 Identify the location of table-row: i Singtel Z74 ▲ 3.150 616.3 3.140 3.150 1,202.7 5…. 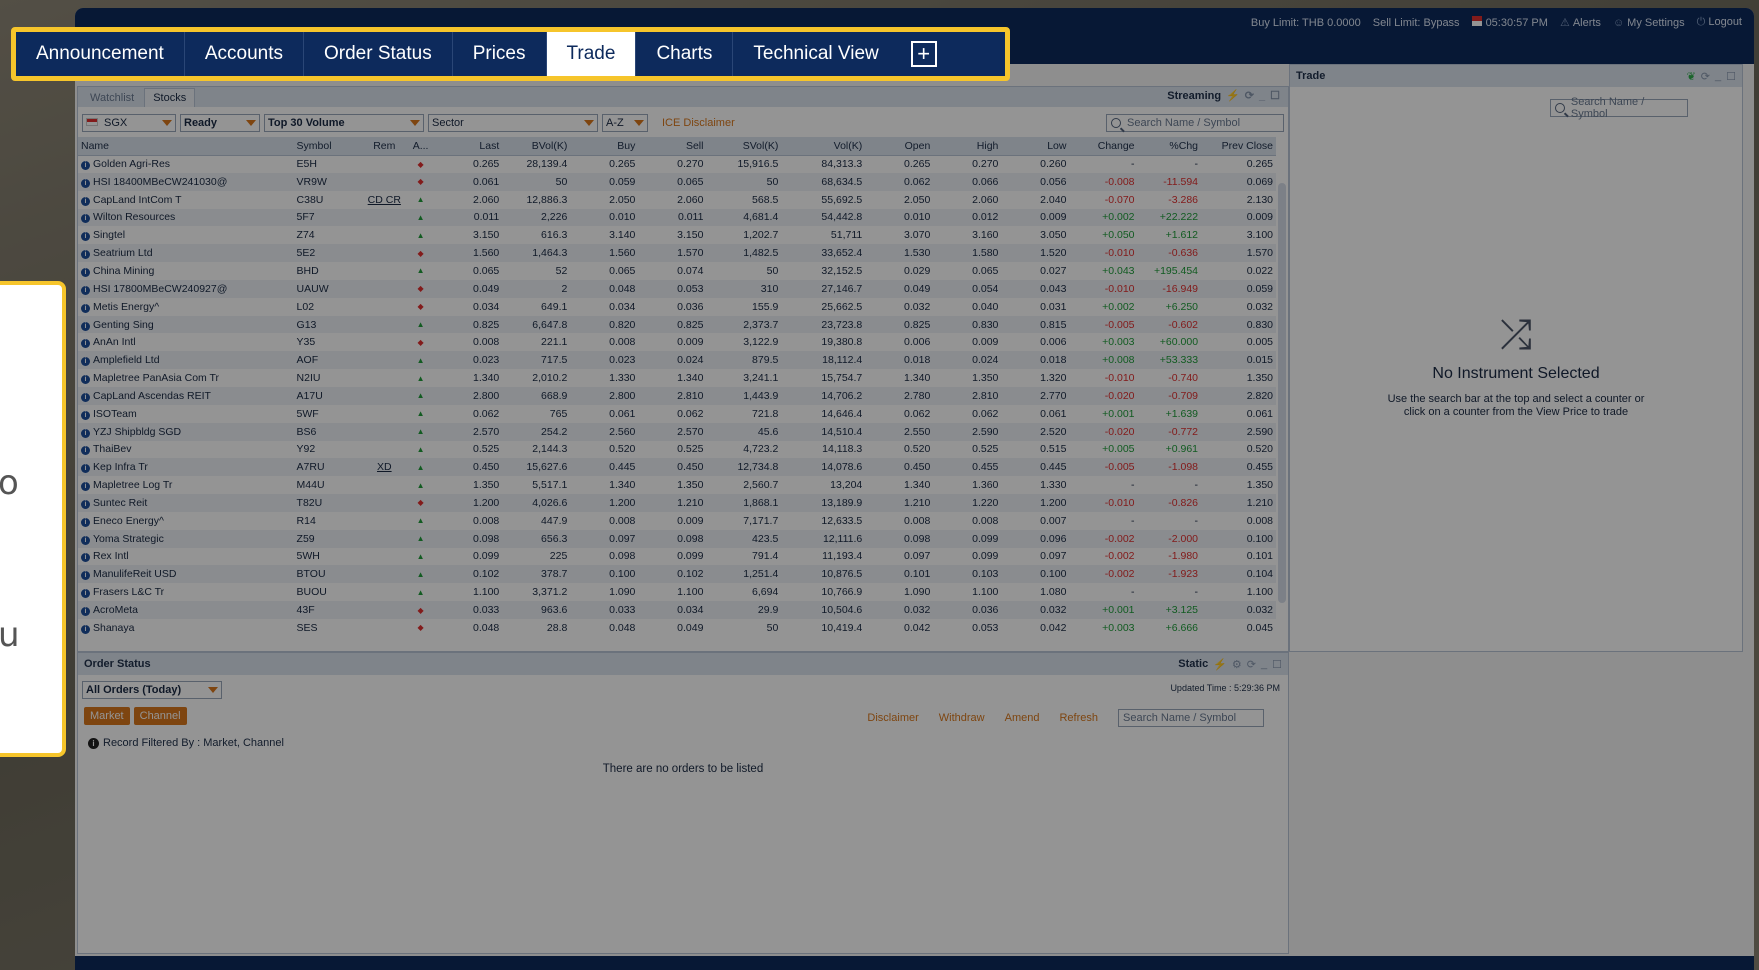
(677, 235).